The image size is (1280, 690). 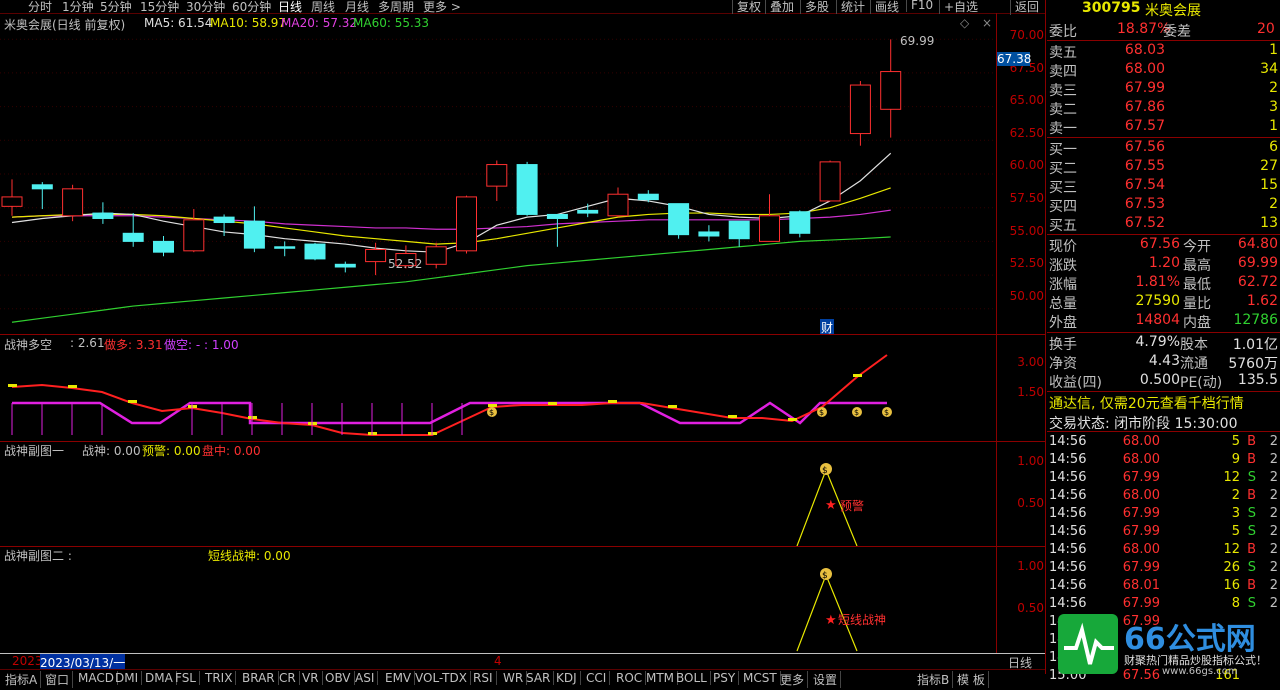 What do you see at coordinates (1144, 69) in the screenshot?
I see `ask-price: 68.00` at bounding box center [1144, 69].